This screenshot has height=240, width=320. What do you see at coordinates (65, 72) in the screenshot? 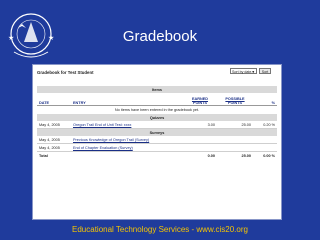
I see `gradebook-heading: Gradebook for Test Student` at bounding box center [65, 72].